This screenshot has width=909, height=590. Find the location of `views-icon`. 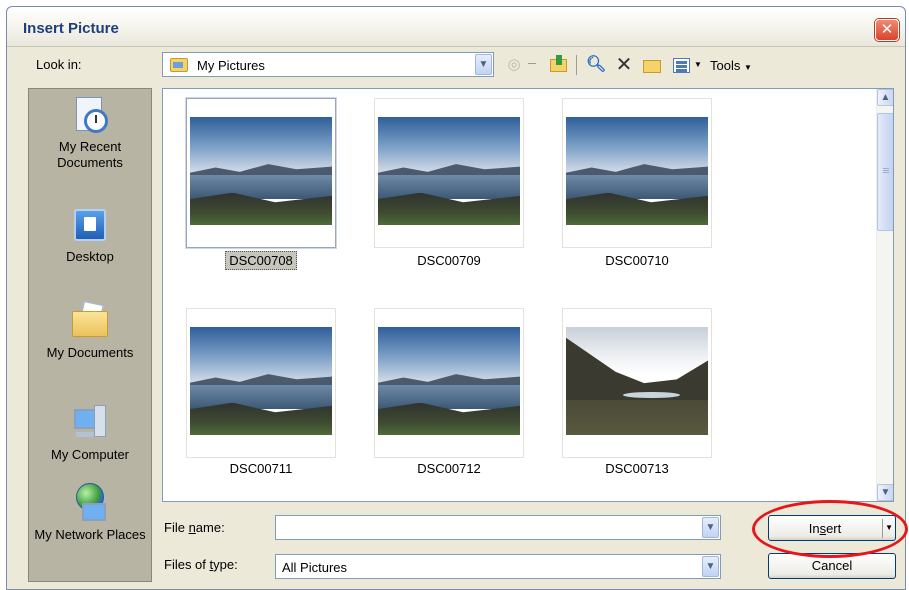

views-icon is located at coordinates (682, 65).